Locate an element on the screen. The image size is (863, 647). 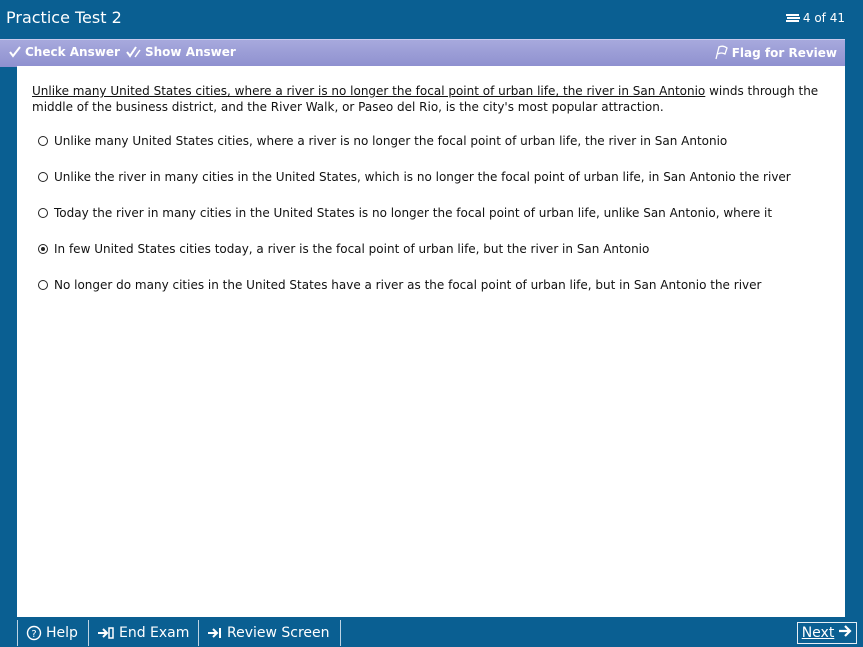
flag-review-label: Flag for Review is located at coordinates (784, 52).